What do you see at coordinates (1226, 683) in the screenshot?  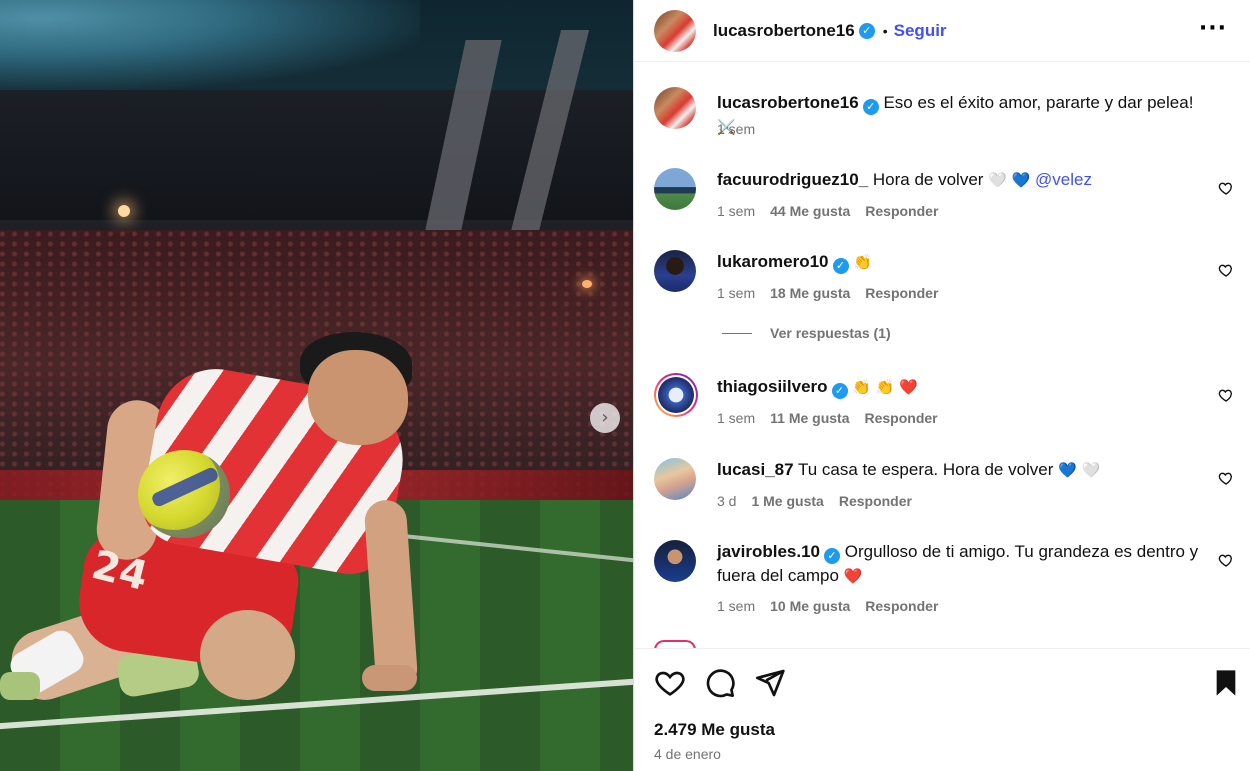 I see `save-icon` at bounding box center [1226, 683].